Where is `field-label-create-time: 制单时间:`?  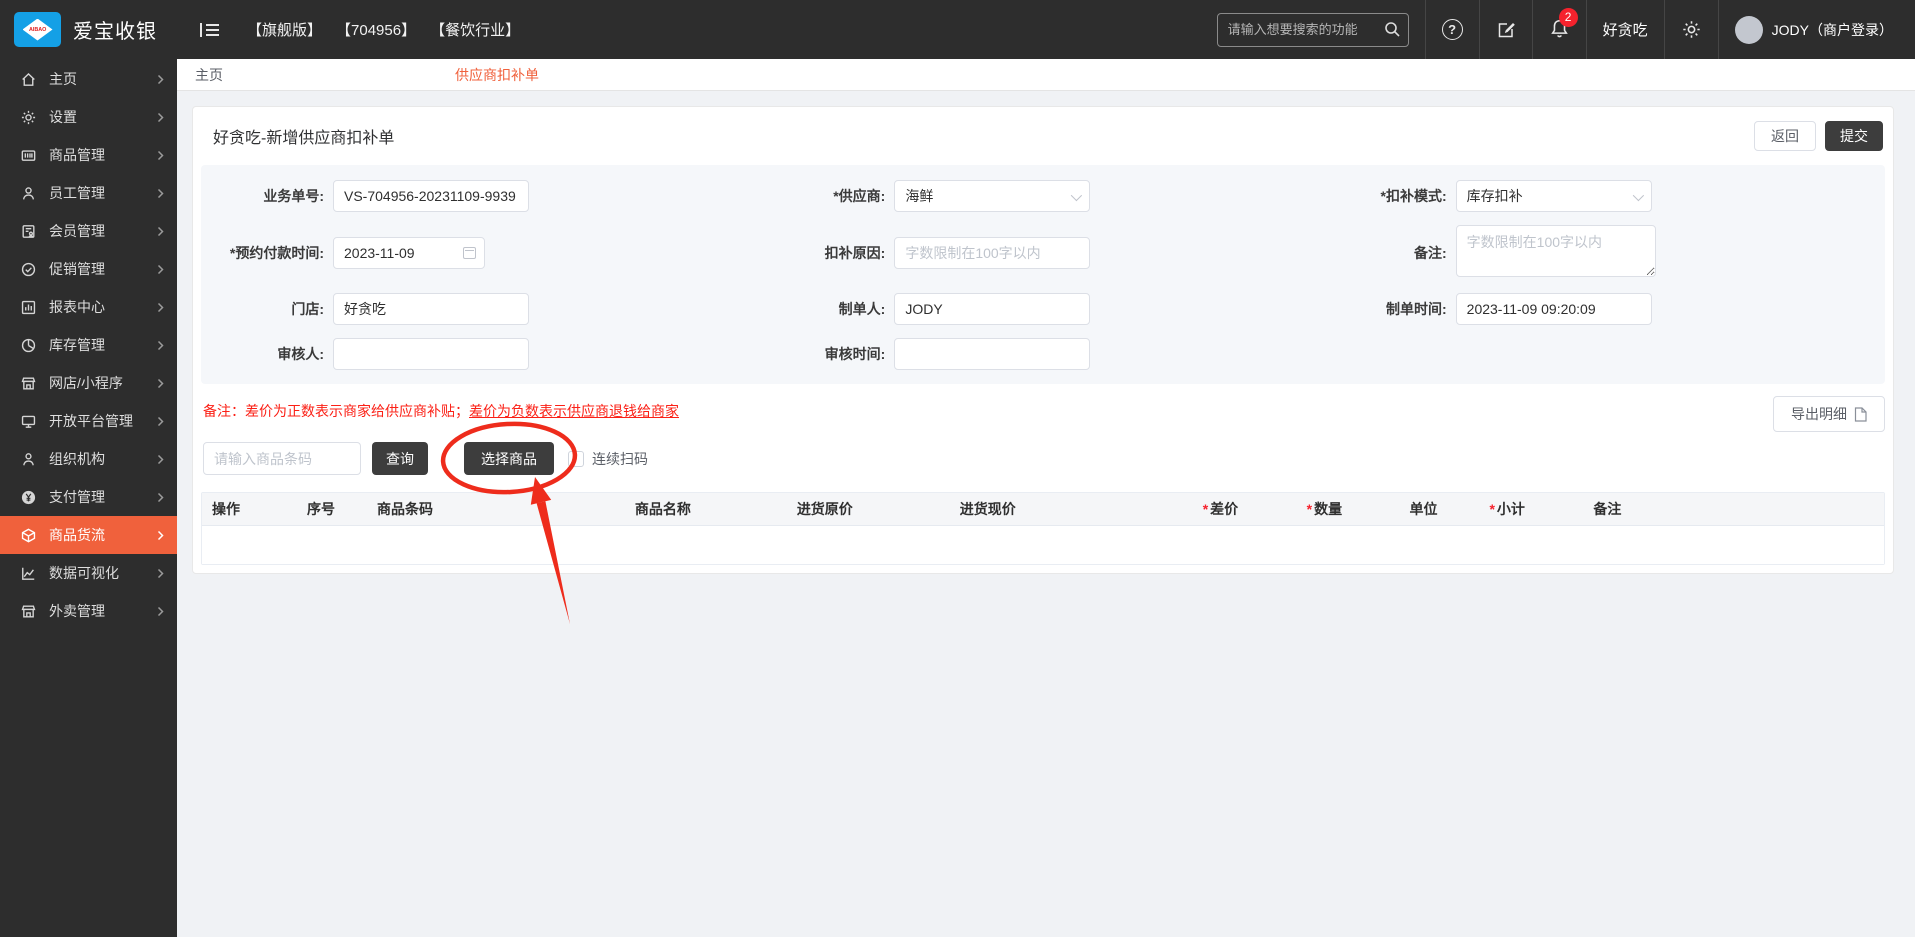 field-label-create-time: 制单时间: is located at coordinates (1416, 309).